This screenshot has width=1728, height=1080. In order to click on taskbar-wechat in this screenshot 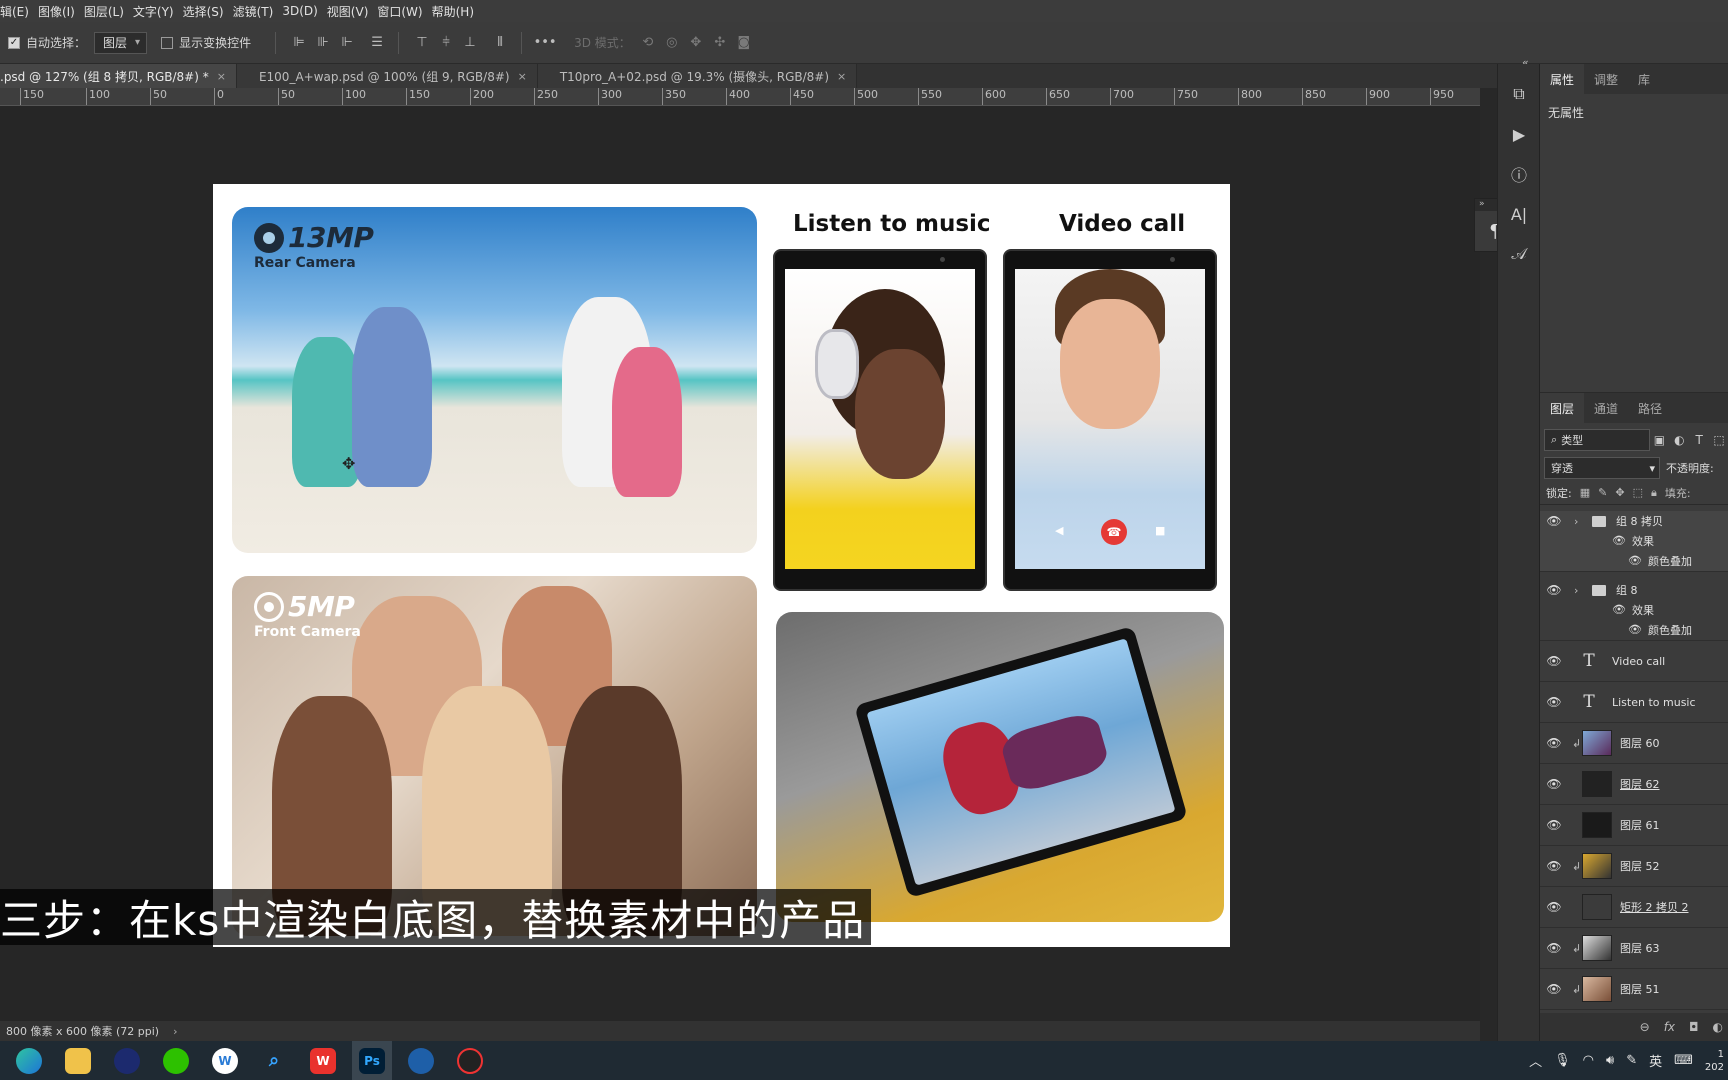, I will do `click(176, 1060)`.